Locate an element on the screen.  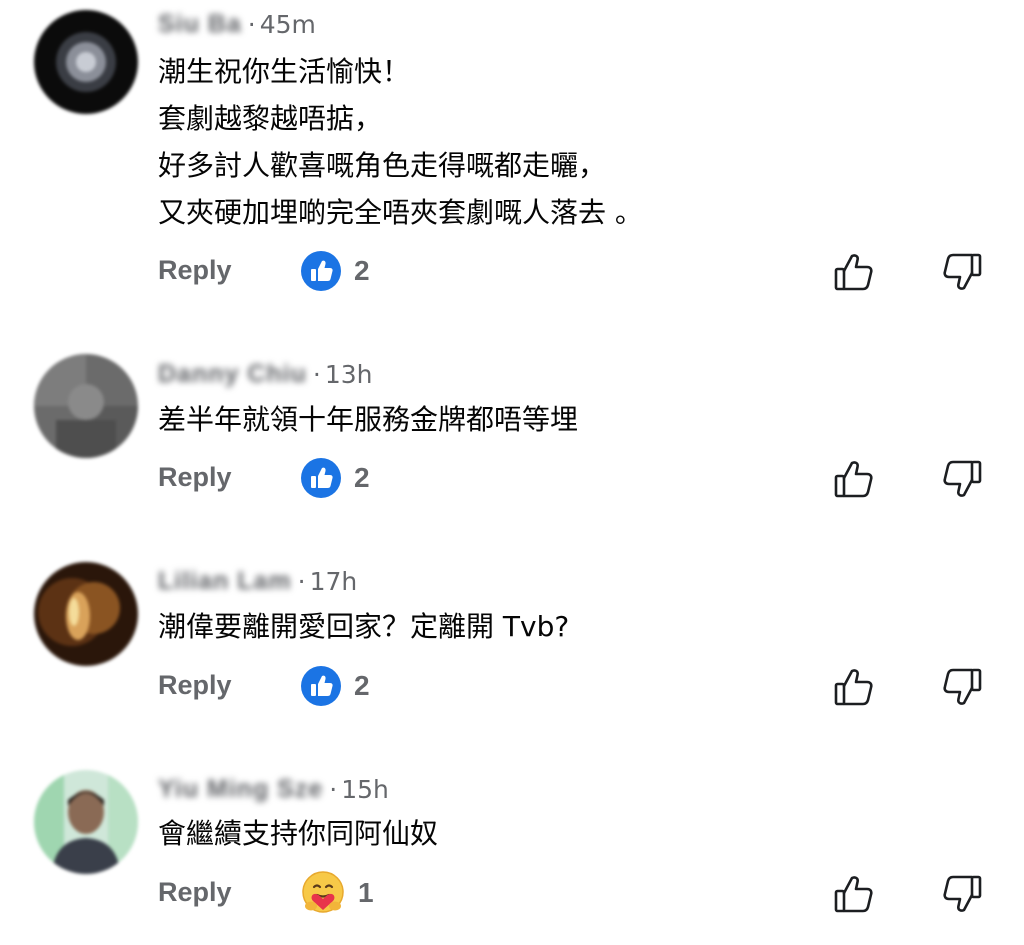
comment-line: 又夾硬加埋啲完全唔夾套劇嘅人落去 。 is located at coordinates (400, 212).